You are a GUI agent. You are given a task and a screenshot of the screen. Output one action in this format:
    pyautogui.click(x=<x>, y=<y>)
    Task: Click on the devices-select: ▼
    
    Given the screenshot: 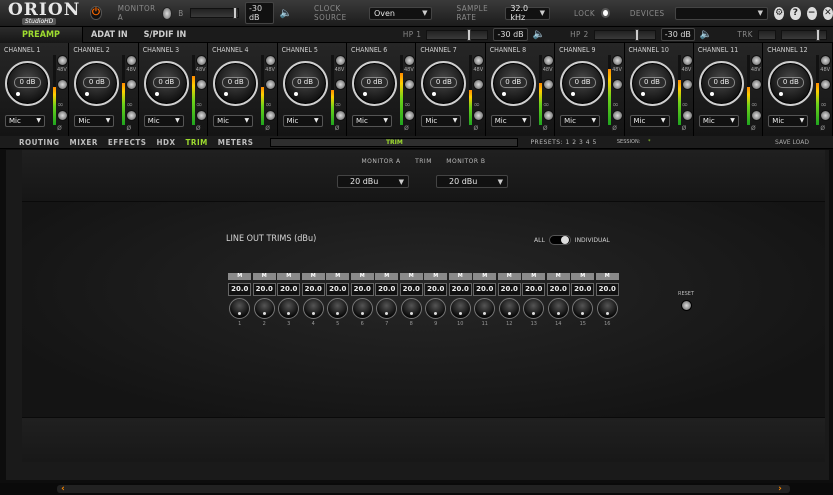 What is the action you would take?
    pyautogui.click(x=721, y=13)
    